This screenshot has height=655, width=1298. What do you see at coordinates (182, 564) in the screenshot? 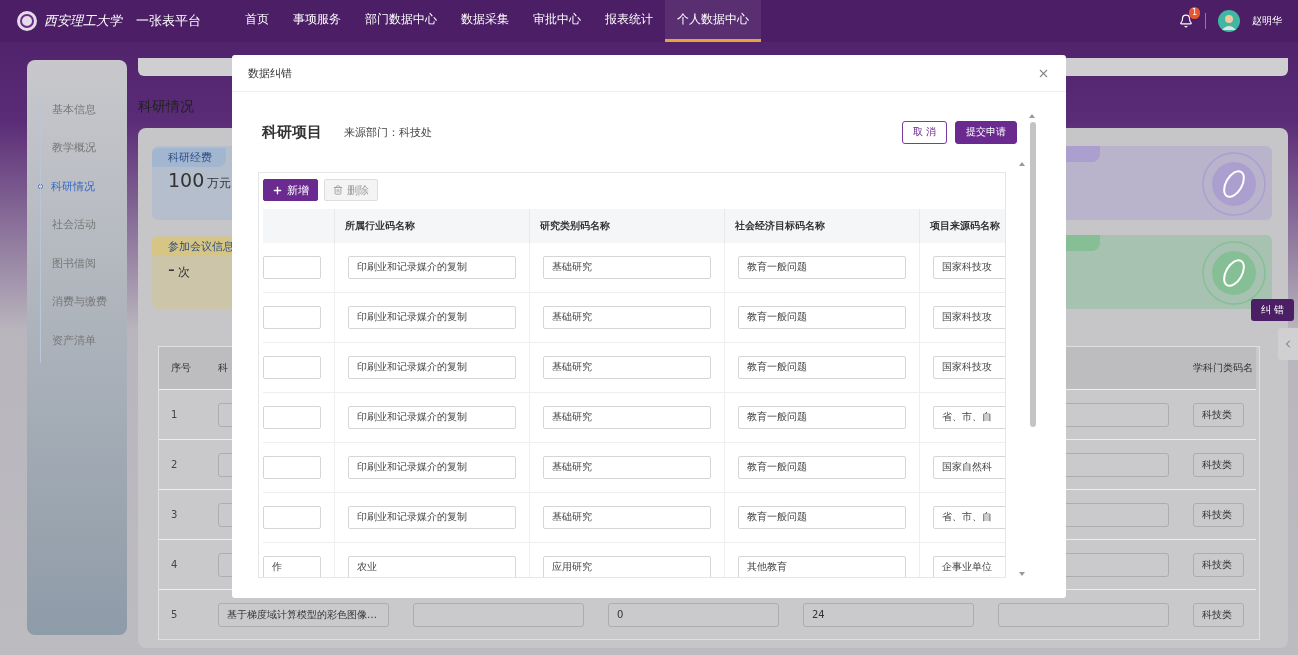
I see `row-index: 4` at bounding box center [182, 564].